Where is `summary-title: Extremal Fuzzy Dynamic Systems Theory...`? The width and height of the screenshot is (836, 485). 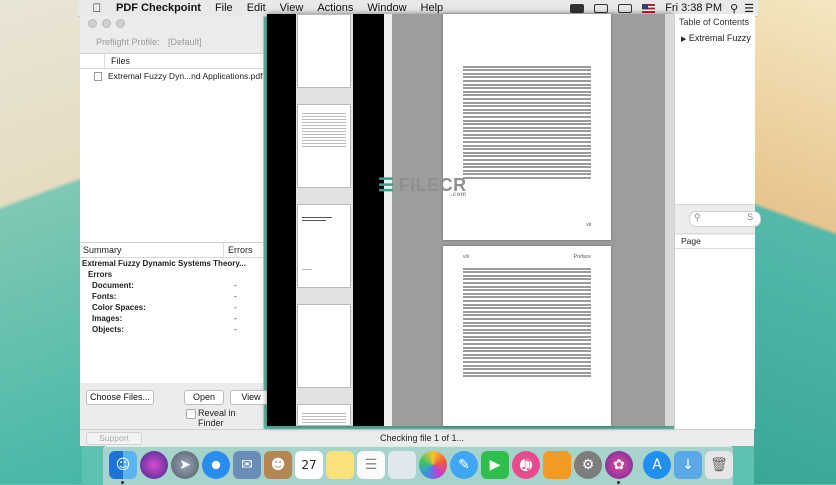 summary-title: Extremal Fuzzy Dynamic Systems Theory... is located at coordinates (164, 263).